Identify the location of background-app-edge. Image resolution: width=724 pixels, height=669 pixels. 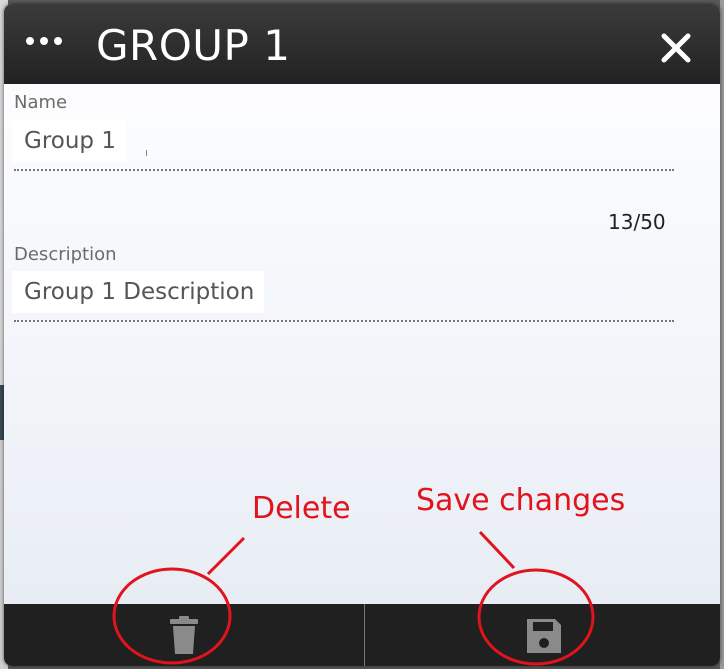
(722, 334).